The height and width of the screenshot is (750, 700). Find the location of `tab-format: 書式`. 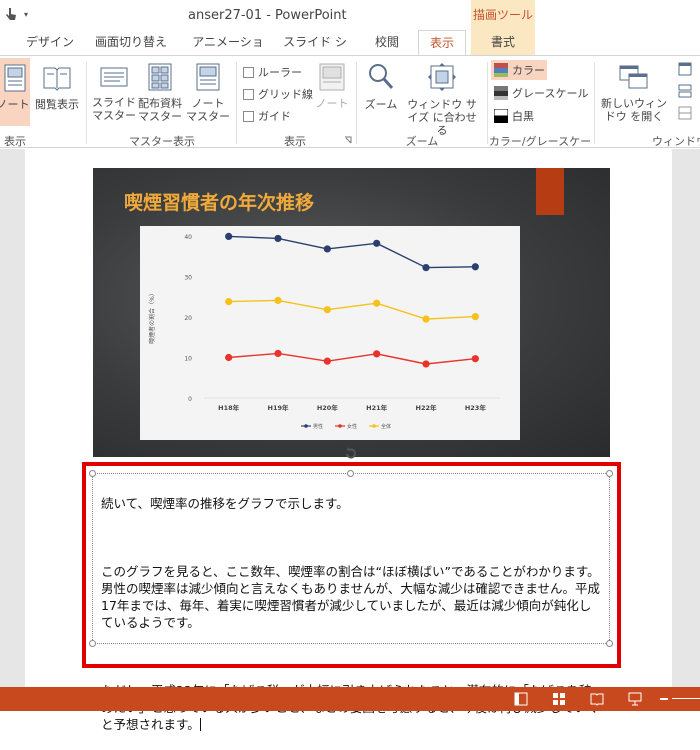

tab-format: 書式 is located at coordinates (503, 43).